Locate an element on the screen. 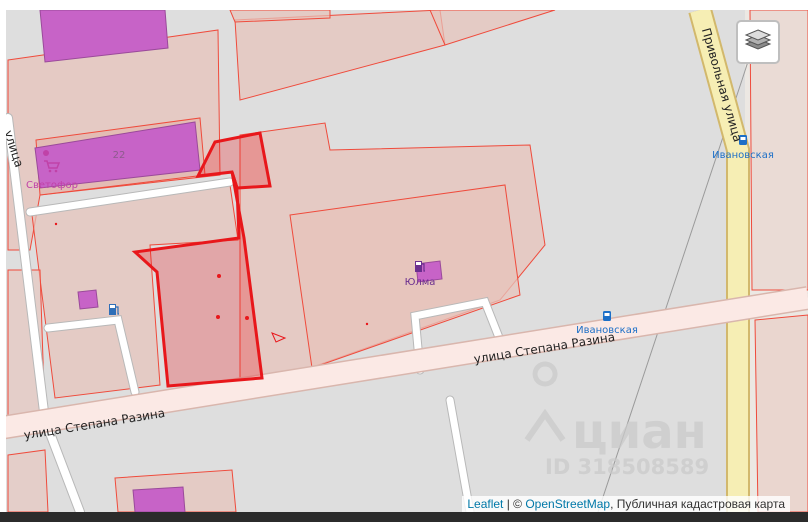 This screenshot has width=808, height=522. watermark-id: ID 318508589 is located at coordinates (627, 467).